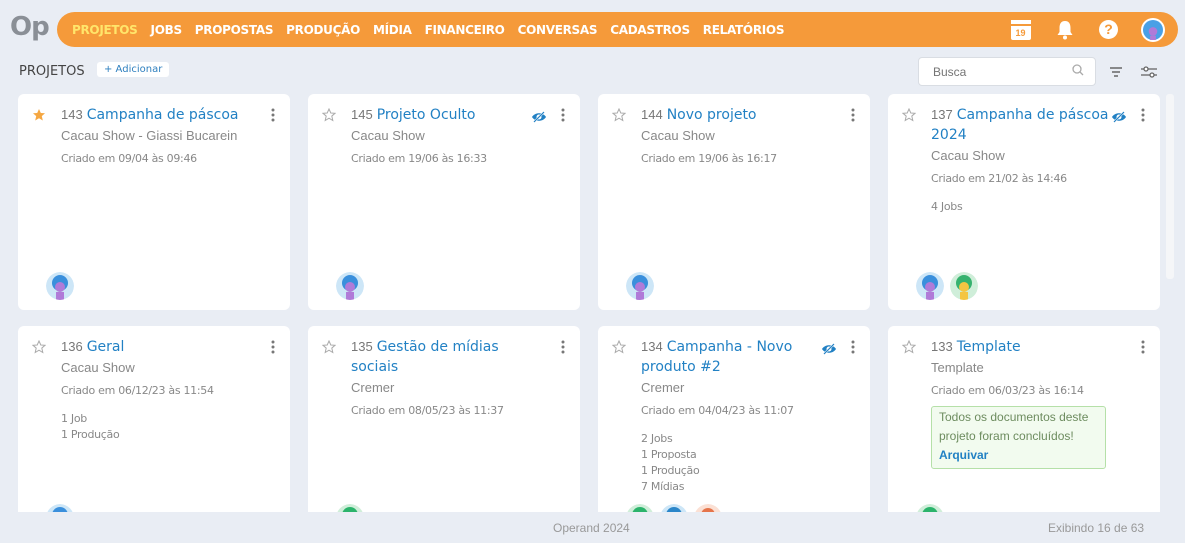  Describe the element at coordinates (1078, 72) in the screenshot. I see `search-icon` at that location.